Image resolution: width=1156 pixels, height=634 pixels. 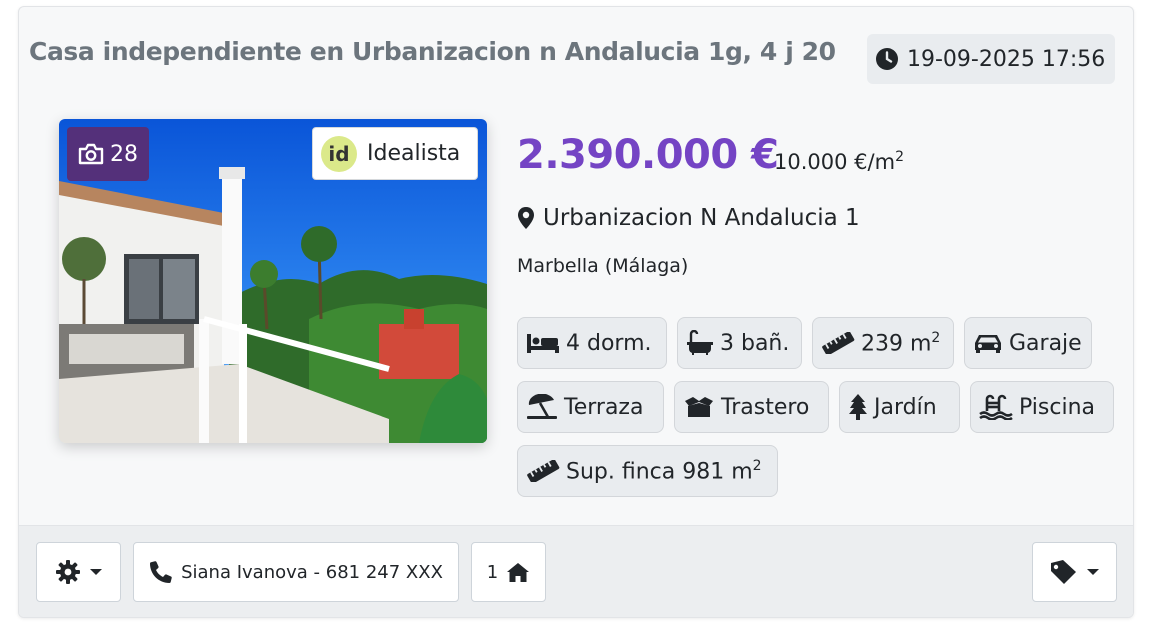 I want to click on bath-icon, so click(x=700, y=343).